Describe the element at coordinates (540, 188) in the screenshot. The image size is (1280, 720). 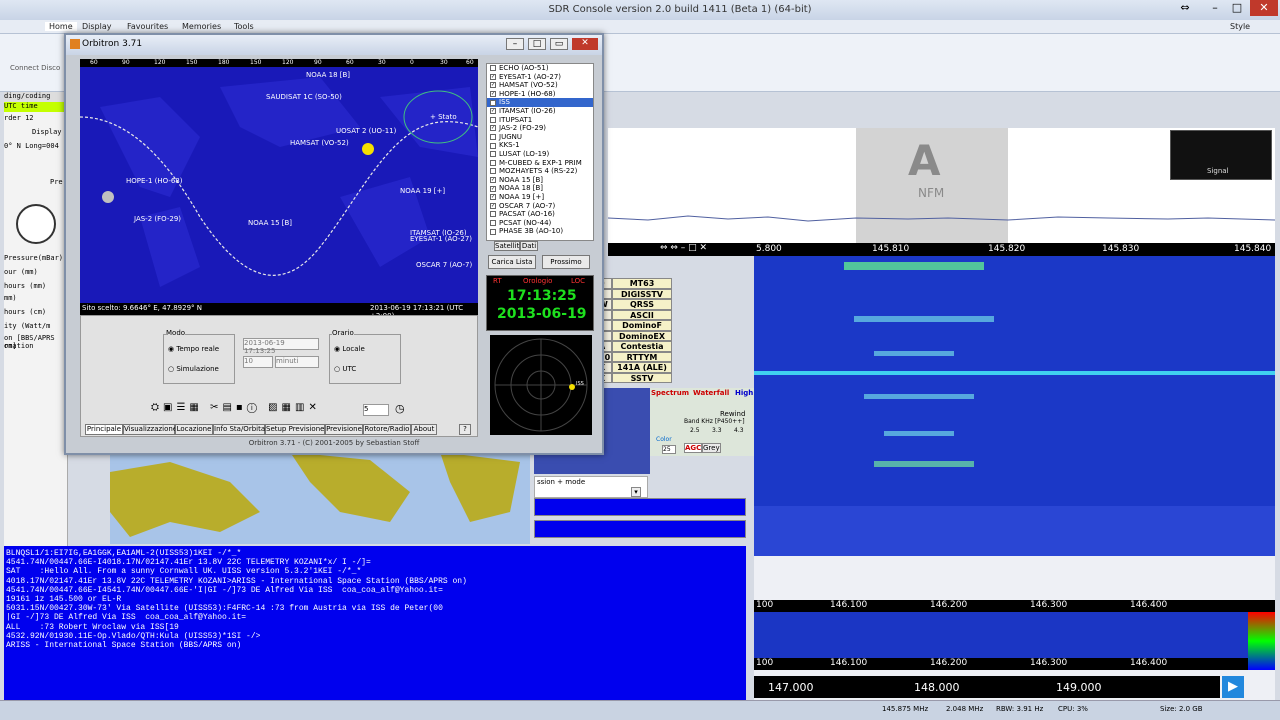
I see `satellite-list-item: NOAA 18 [B]` at that location.